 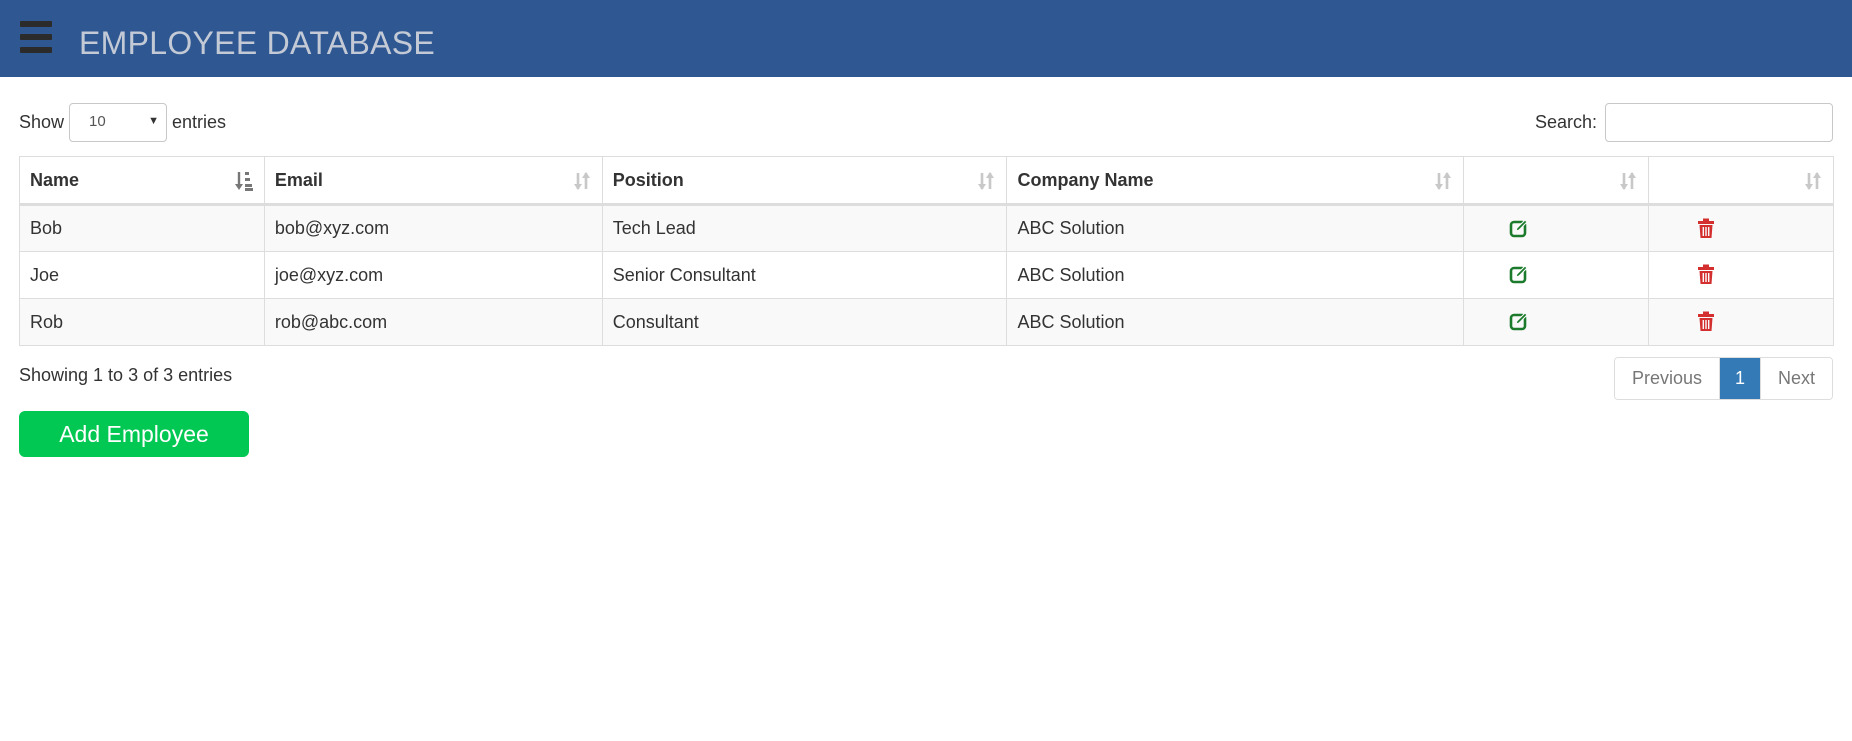 What do you see at coordinates (1795, 378) in the screenshot?
I see `pagination-next: Next` at bounding box center [1795, 378].